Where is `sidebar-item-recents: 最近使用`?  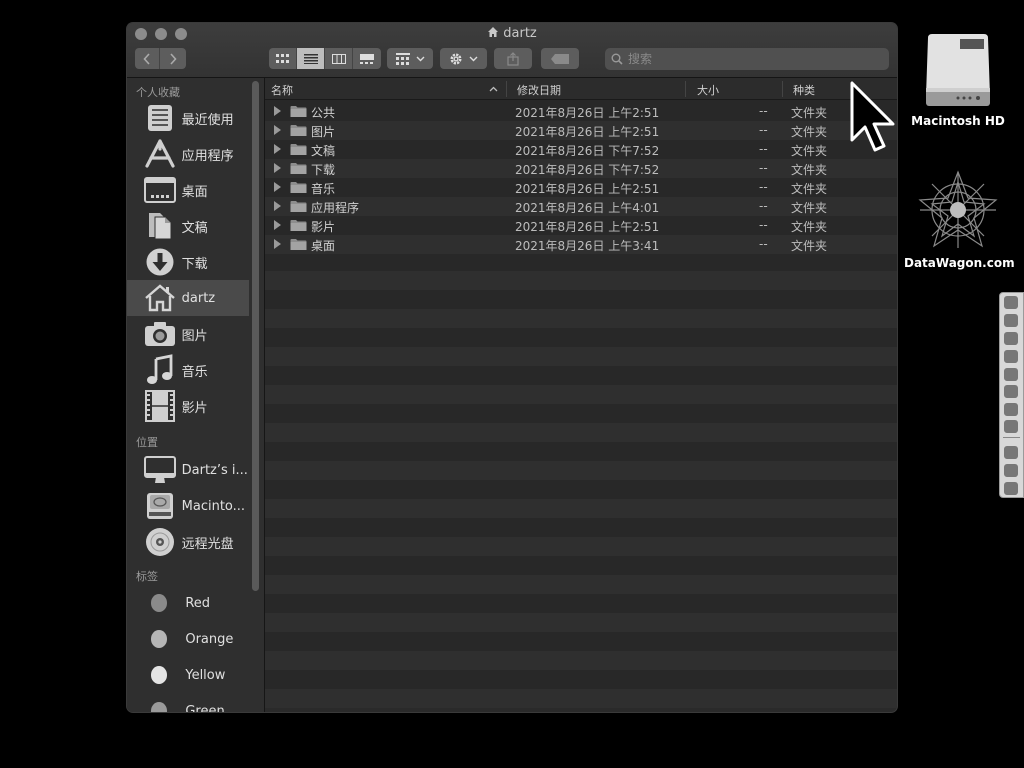
sidebar-item-recents: 最近使用 is located at coordinates (188, 118).